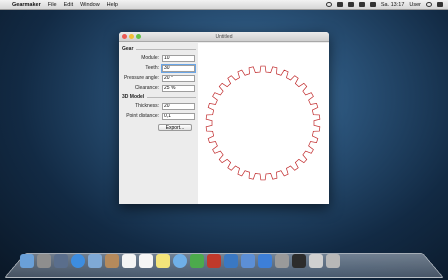 This screenshot has height=280, width=448. What do you see at coordinates (361, 4) in the screenshot?
I see `volume-icon` at bounding box center [361, 4].